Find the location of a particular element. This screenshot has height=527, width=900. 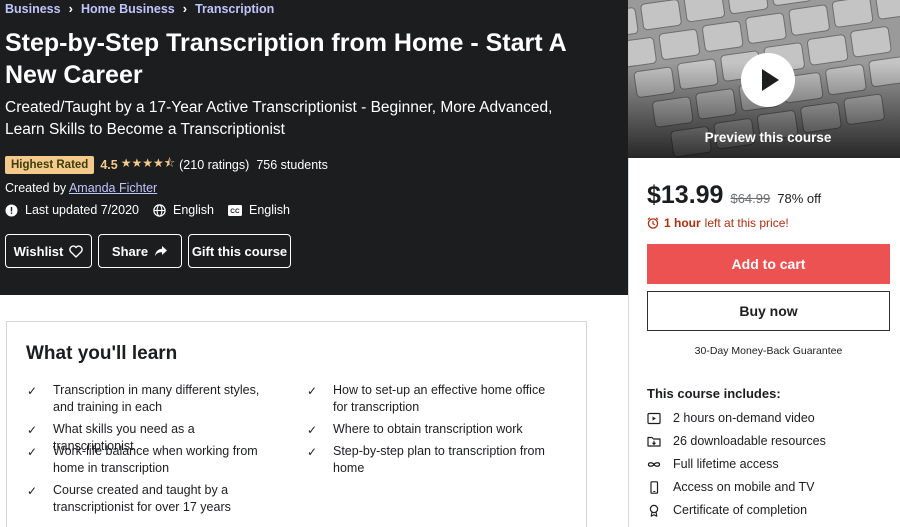

closed-captions-icon: CC is located at coordinates (235, 210).